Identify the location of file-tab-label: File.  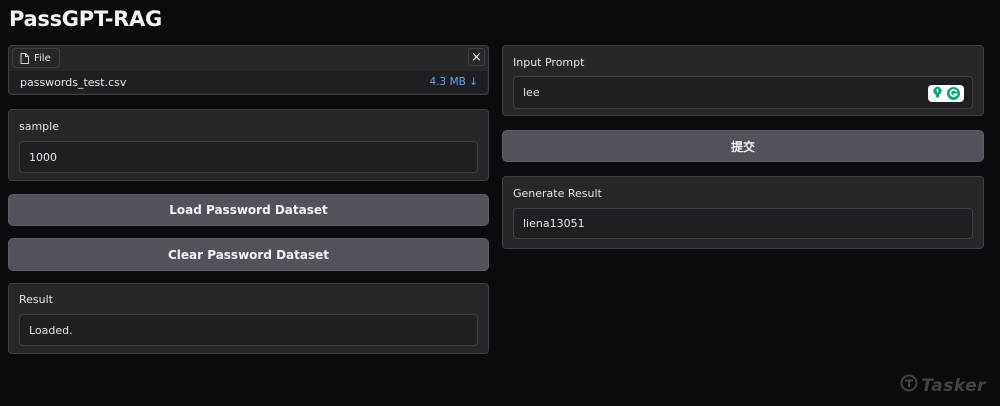
(42, 58).